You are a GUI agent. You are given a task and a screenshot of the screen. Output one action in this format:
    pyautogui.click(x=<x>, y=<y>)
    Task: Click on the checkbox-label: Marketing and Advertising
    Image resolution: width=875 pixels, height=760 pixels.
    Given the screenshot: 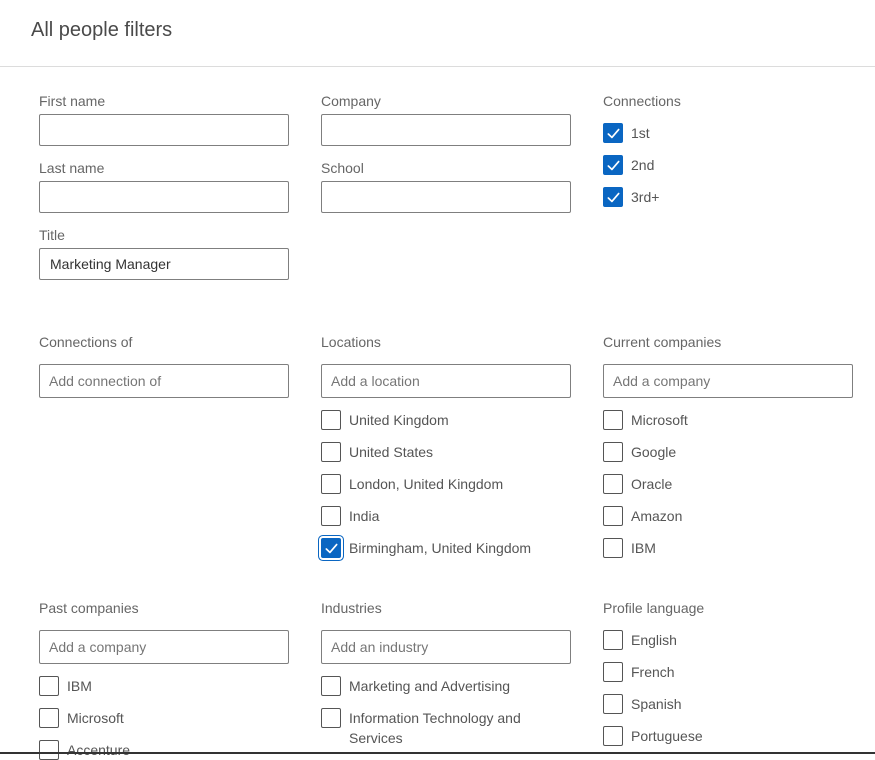 What is the action you would take?
    pyautogui.click(x=430, y=686)
    